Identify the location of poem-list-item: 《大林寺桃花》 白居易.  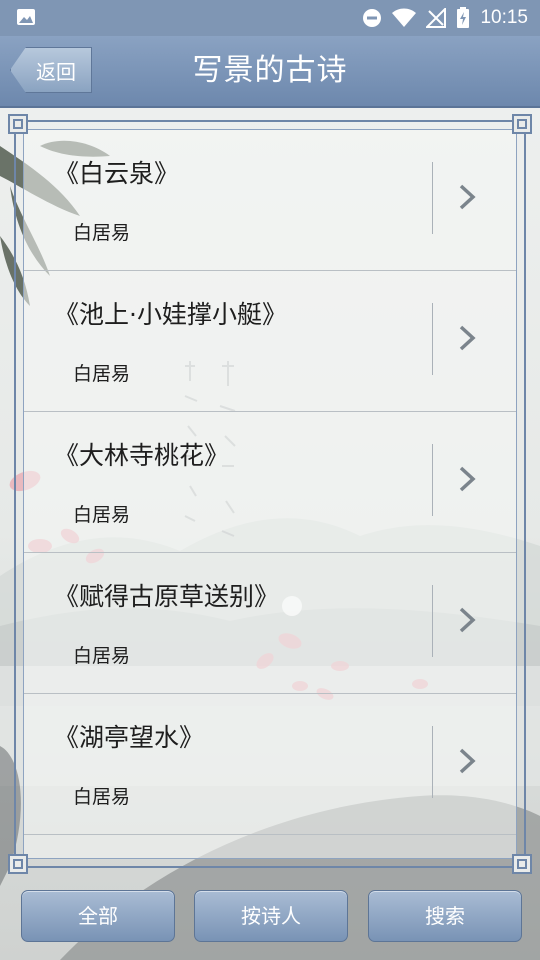
(270, 482).